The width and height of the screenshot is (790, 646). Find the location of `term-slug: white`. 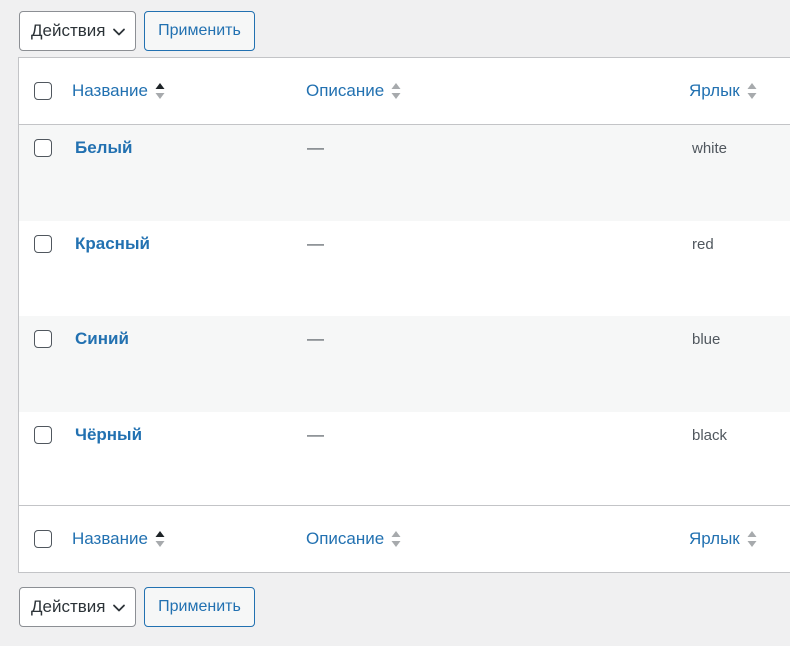

term-slug: white is located at coordinates (710, 148).